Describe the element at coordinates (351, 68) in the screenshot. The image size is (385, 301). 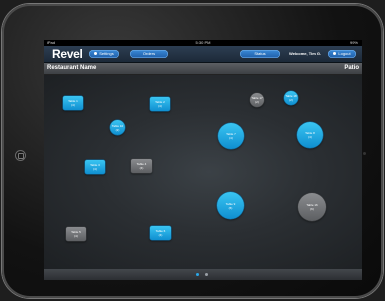
I see `area-name: Patio` at that location.